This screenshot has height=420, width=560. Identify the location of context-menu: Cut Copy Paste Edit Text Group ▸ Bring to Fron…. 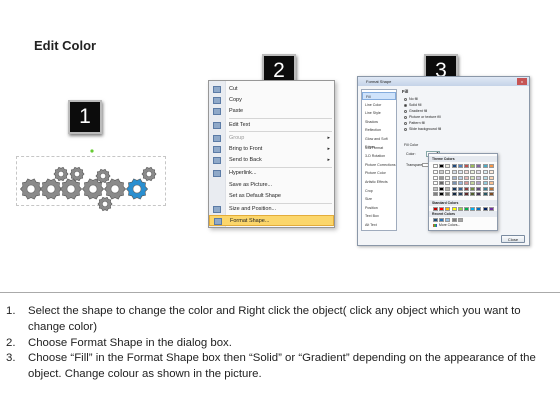
(271, 154).